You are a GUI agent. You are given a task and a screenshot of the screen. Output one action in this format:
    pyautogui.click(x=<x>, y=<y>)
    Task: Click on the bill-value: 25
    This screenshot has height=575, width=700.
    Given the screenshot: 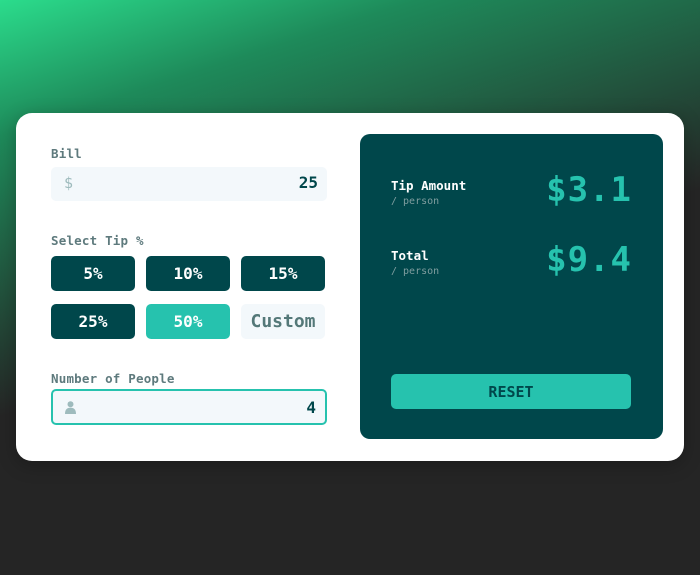 What is the action you would take?
    pyautogui.click(x=308, y=182)
    